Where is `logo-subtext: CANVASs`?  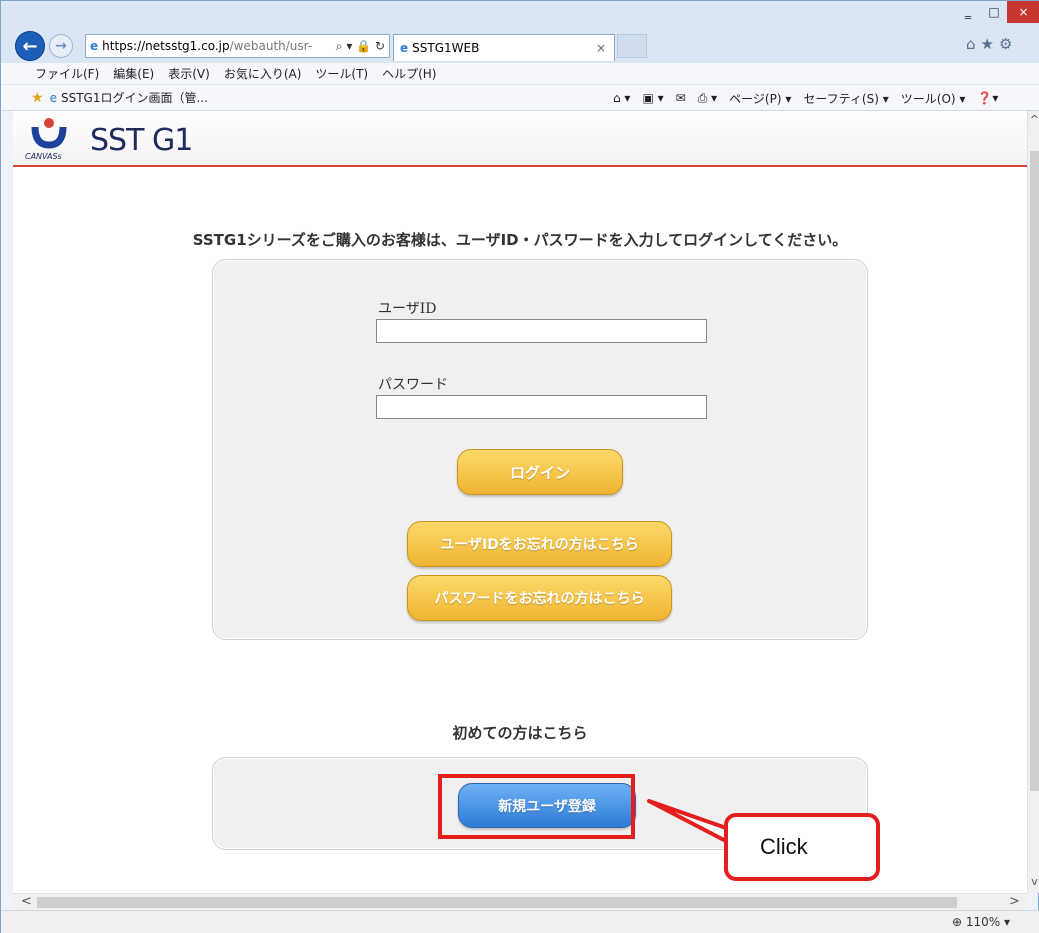 logo-subtext: CANVASs is located at coordinates (43, 156).